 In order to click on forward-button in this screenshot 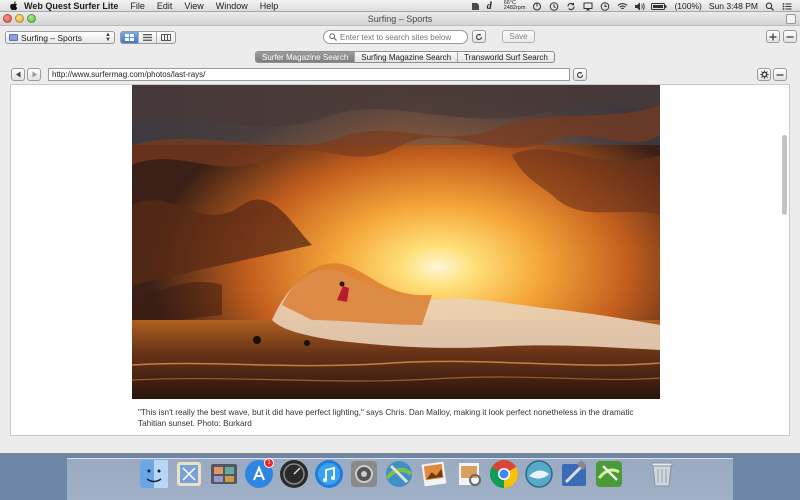, I will do `click(34, 74)`.